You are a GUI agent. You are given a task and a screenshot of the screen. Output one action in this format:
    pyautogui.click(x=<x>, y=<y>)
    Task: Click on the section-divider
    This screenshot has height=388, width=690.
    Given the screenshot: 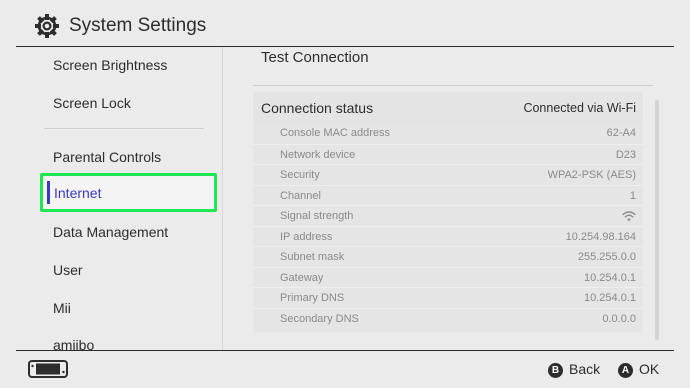 What is the action you would take?
    pyautogui.click(x=453, y=85)
    